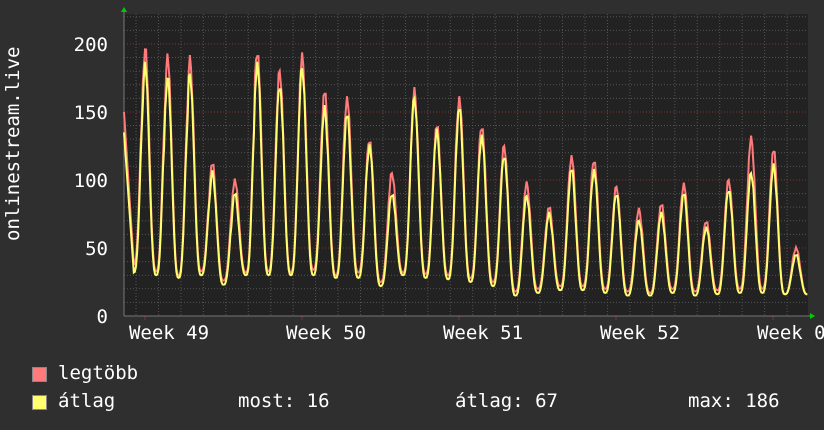 This screenshot has height=430, width=824. I want to click on x-tick-label: Week 50, so click(326, 333).